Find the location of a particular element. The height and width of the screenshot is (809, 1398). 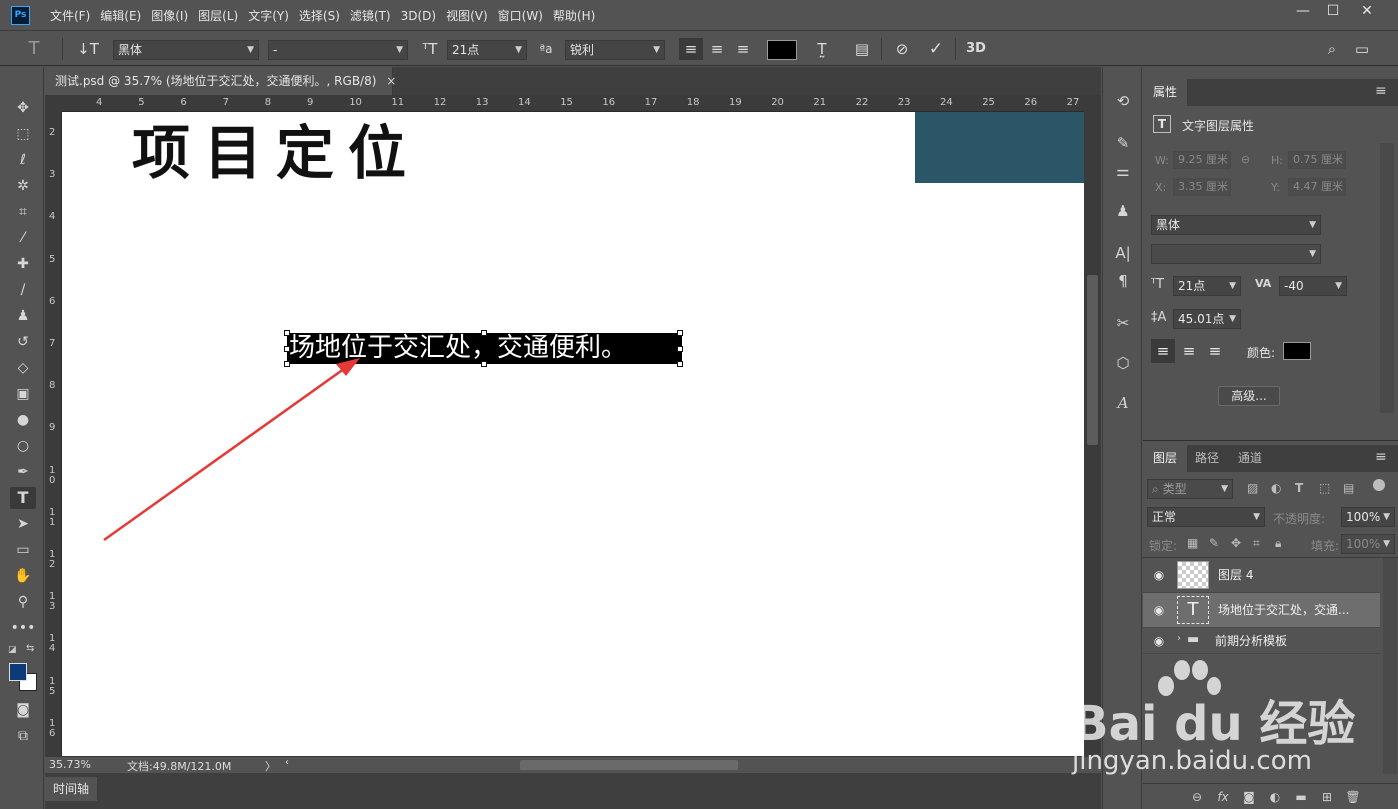

brush-tool-icon: / is located at coordinates (23, 290).